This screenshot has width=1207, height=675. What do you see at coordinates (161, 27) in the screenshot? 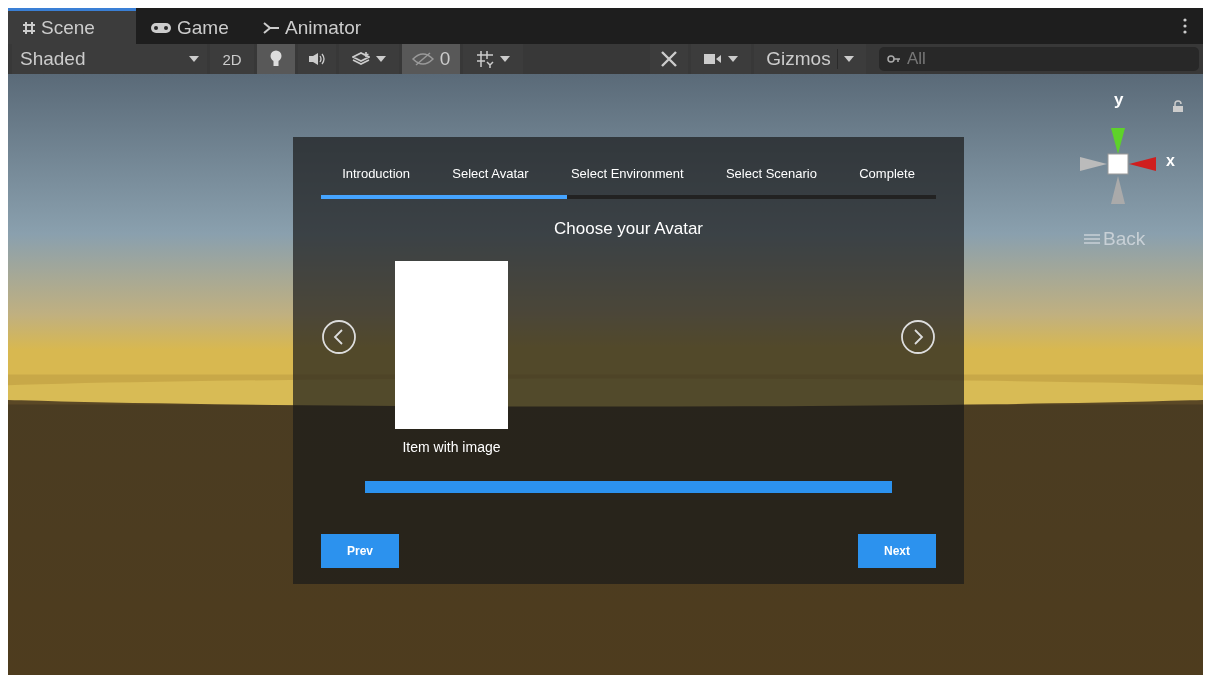
I see `gamepad-icon` at bounding box center [161, 27].